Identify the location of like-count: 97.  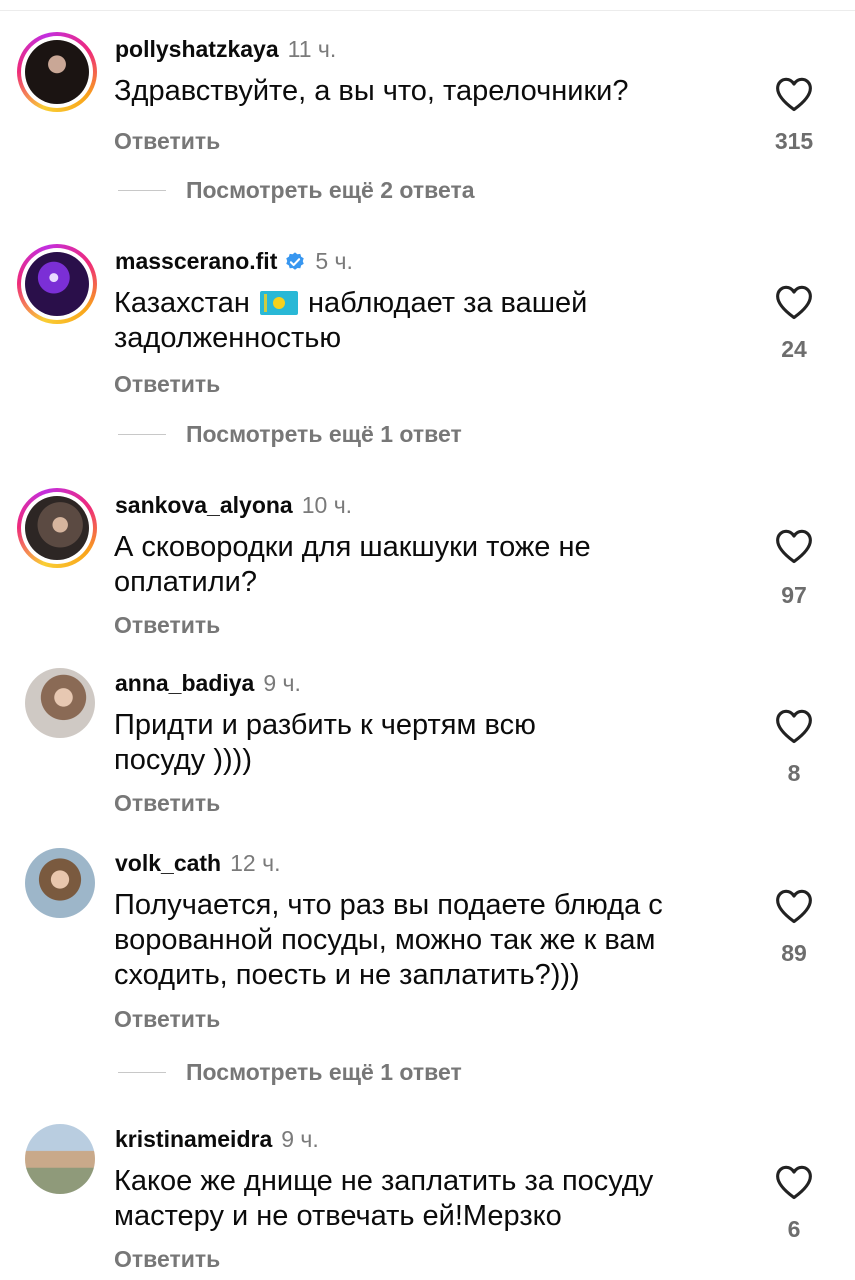
(794, 595).